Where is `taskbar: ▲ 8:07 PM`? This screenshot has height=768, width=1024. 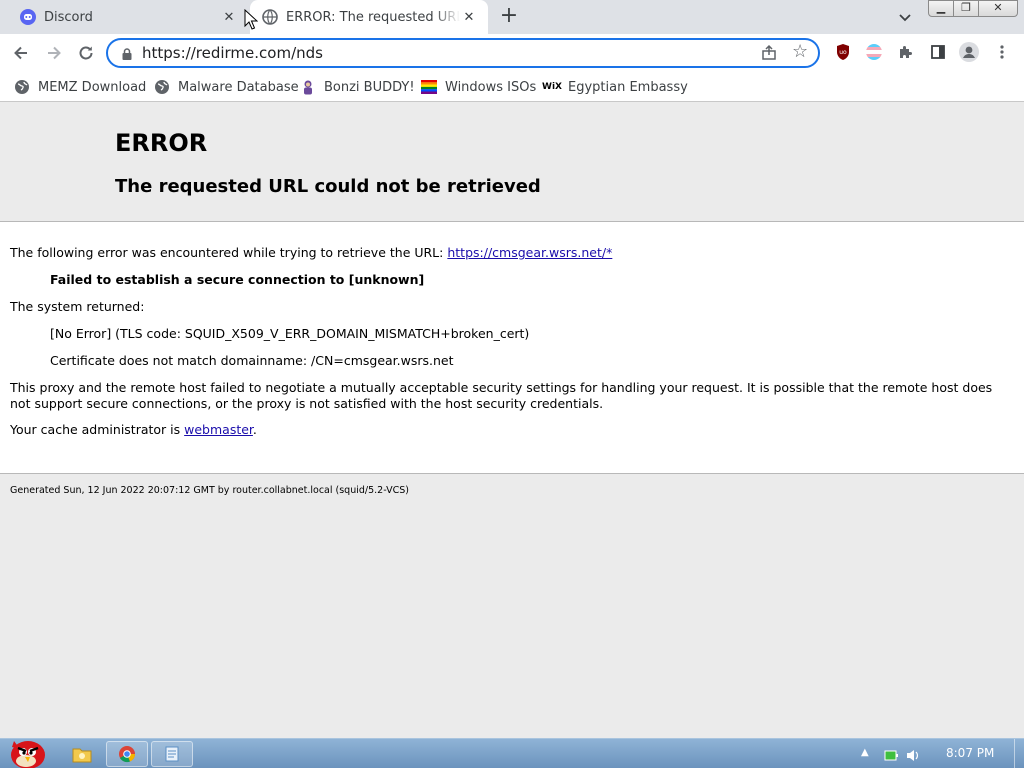
taskbar: ▲ 8:07 PM is located at coordinates (512, 753).